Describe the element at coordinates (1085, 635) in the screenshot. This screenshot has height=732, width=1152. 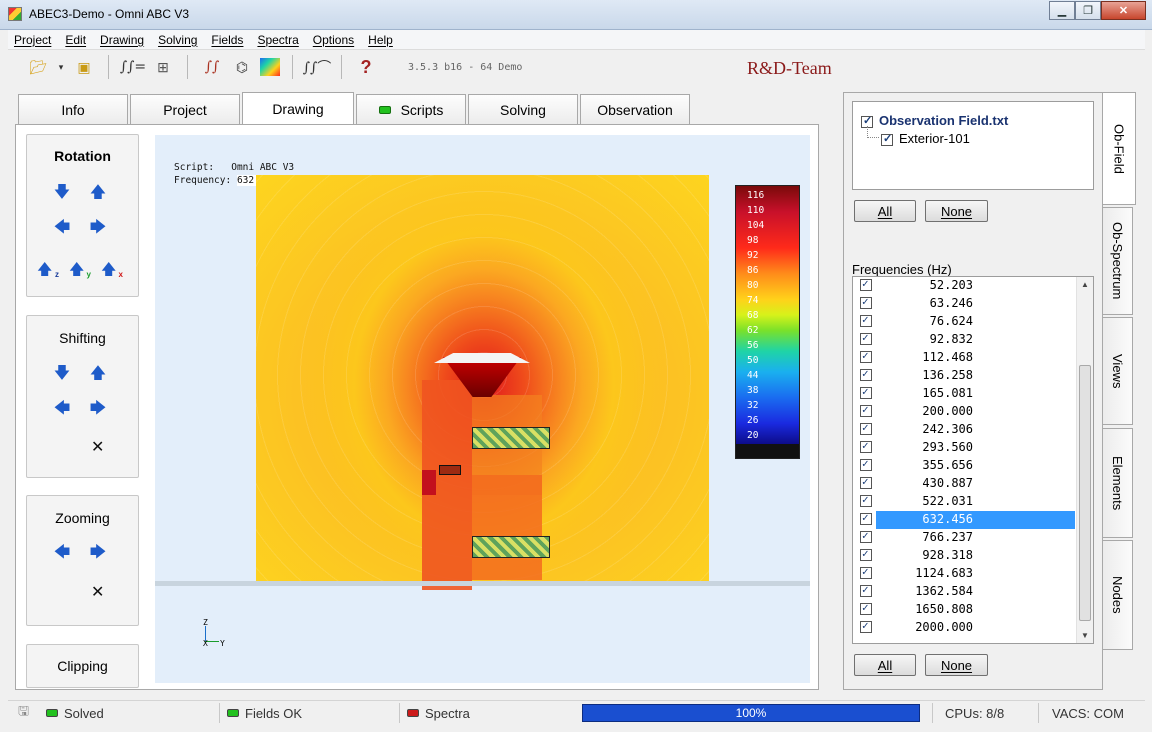
I see `scroll-down-icon: ▼` at that location.